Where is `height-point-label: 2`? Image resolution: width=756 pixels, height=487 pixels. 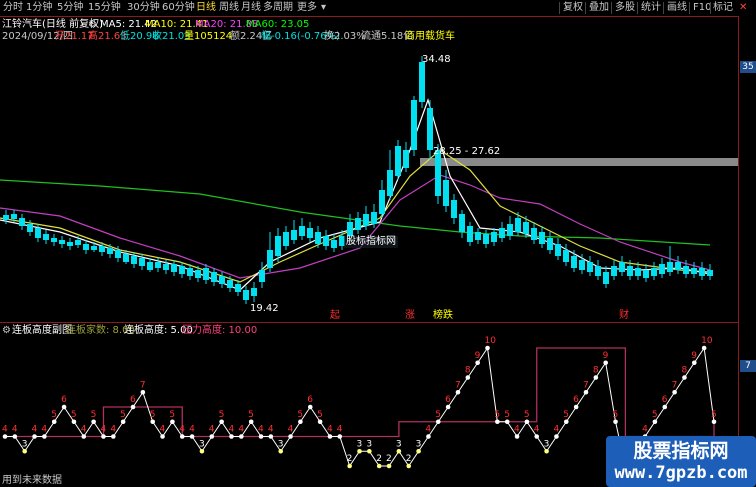
height-point-label: 2 is located at coordinates (409, 459).